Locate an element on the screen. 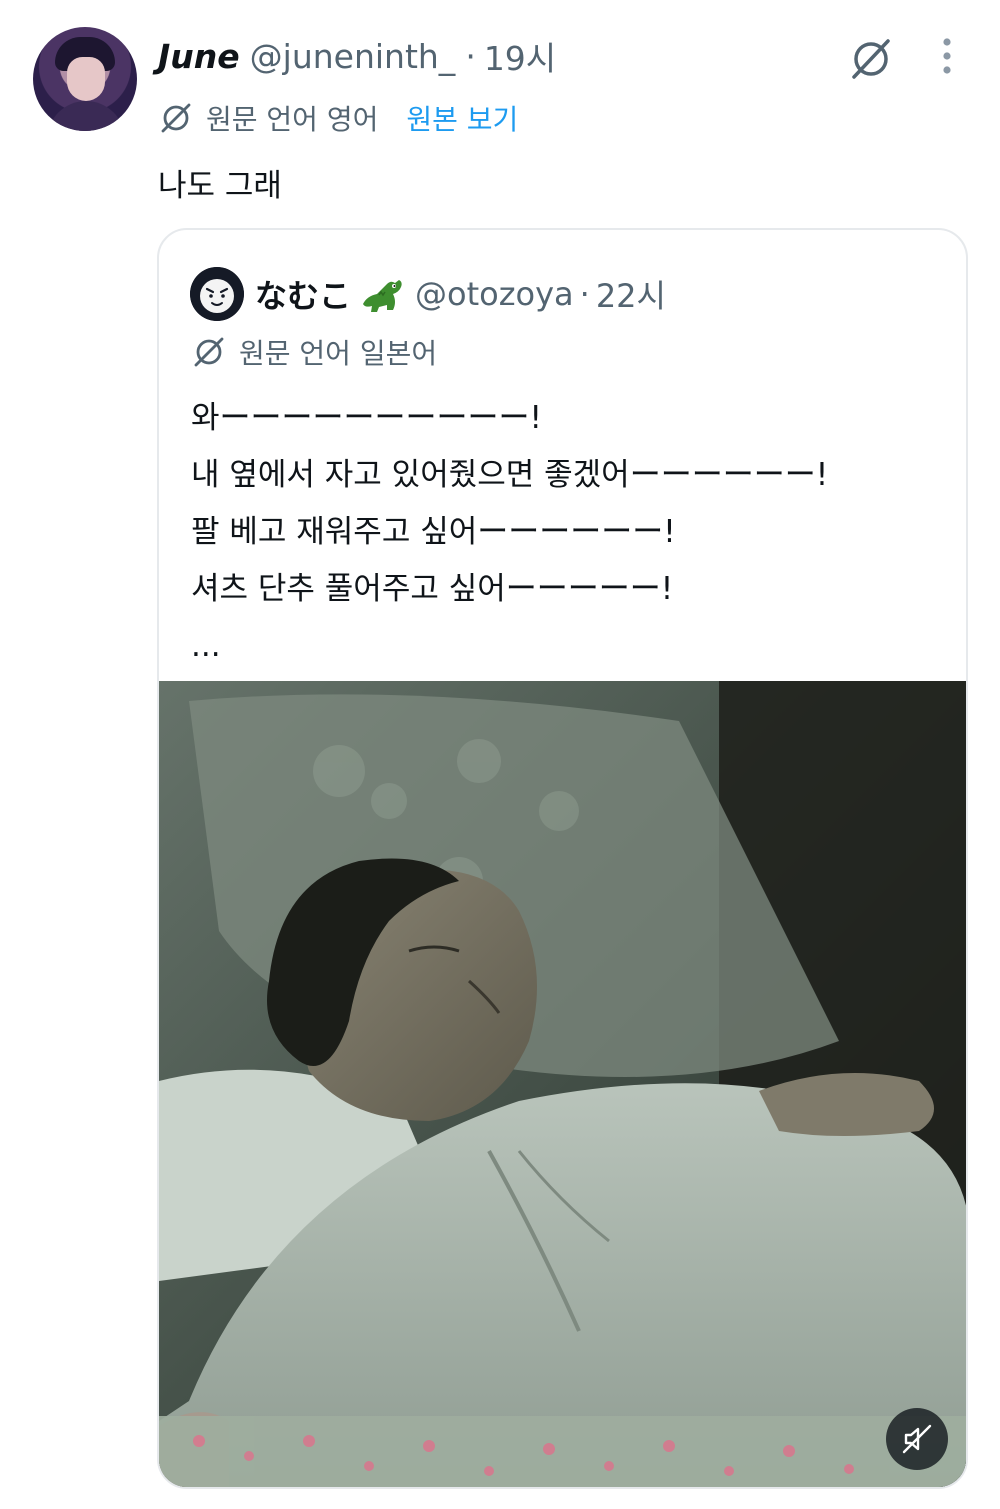 This screenshot has height=1509, width=1000. quoted-user-handle: @otozoya is located at coordinates (494, 294).